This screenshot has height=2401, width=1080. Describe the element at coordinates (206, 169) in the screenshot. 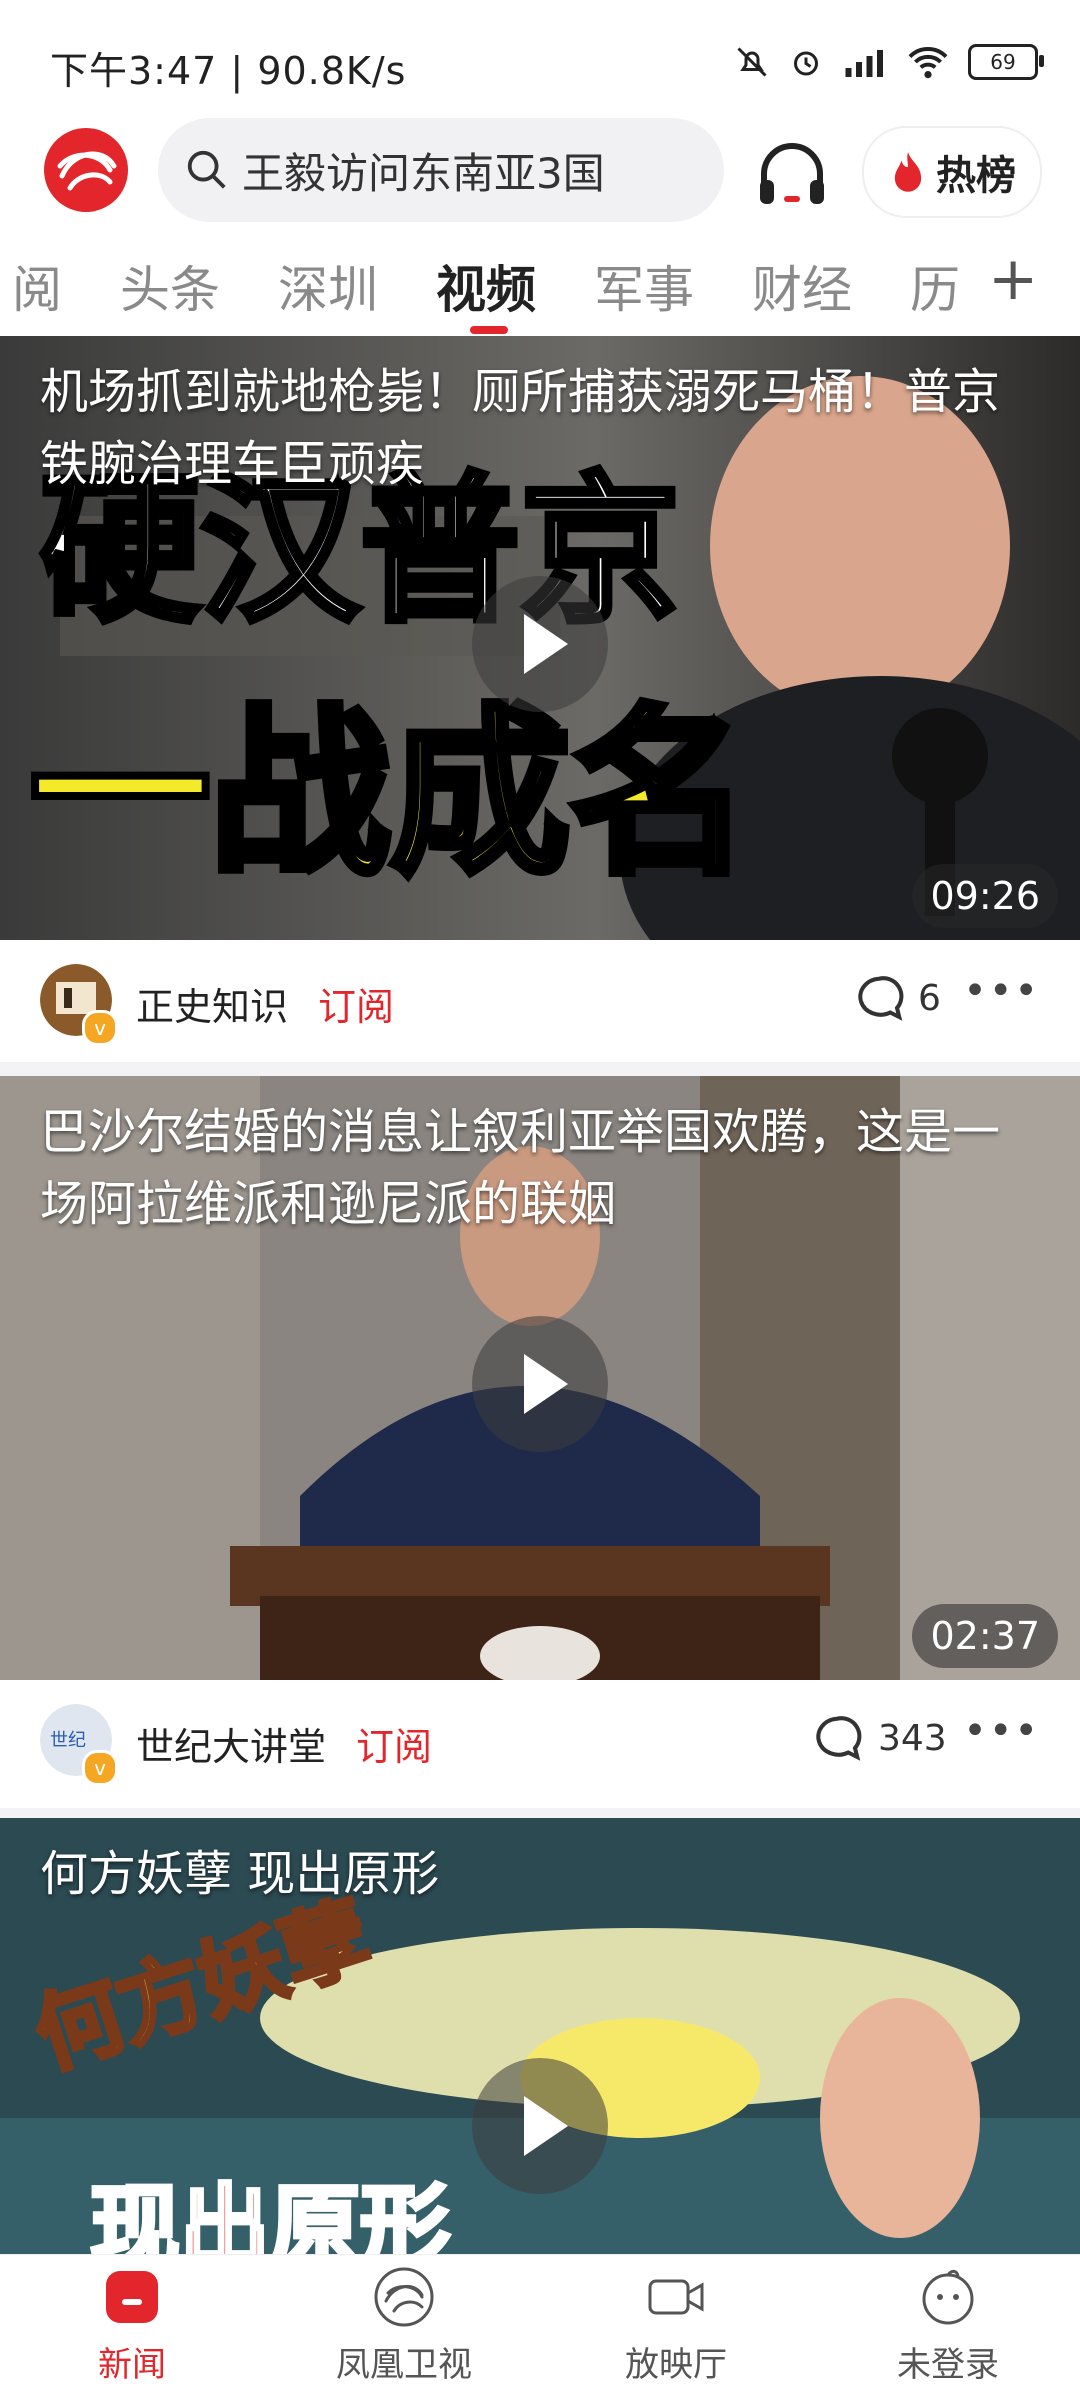

I see `search-icon` at that location.